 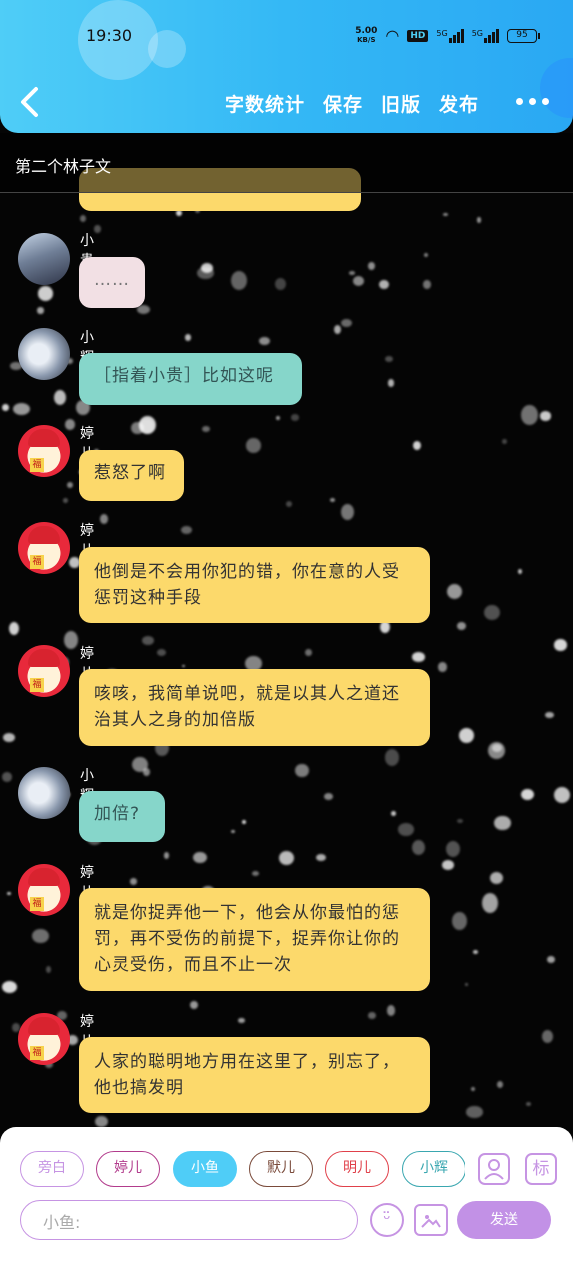 What do you see at coordinates (189, 1220) in the screenshot?
I see `message-input: 小鱼:` at bounding box center [189, 1220].